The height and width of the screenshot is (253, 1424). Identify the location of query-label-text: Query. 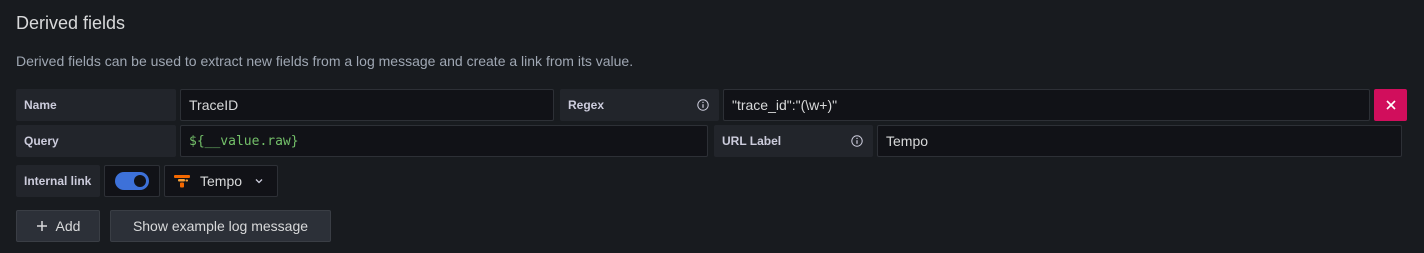
(41, 141).